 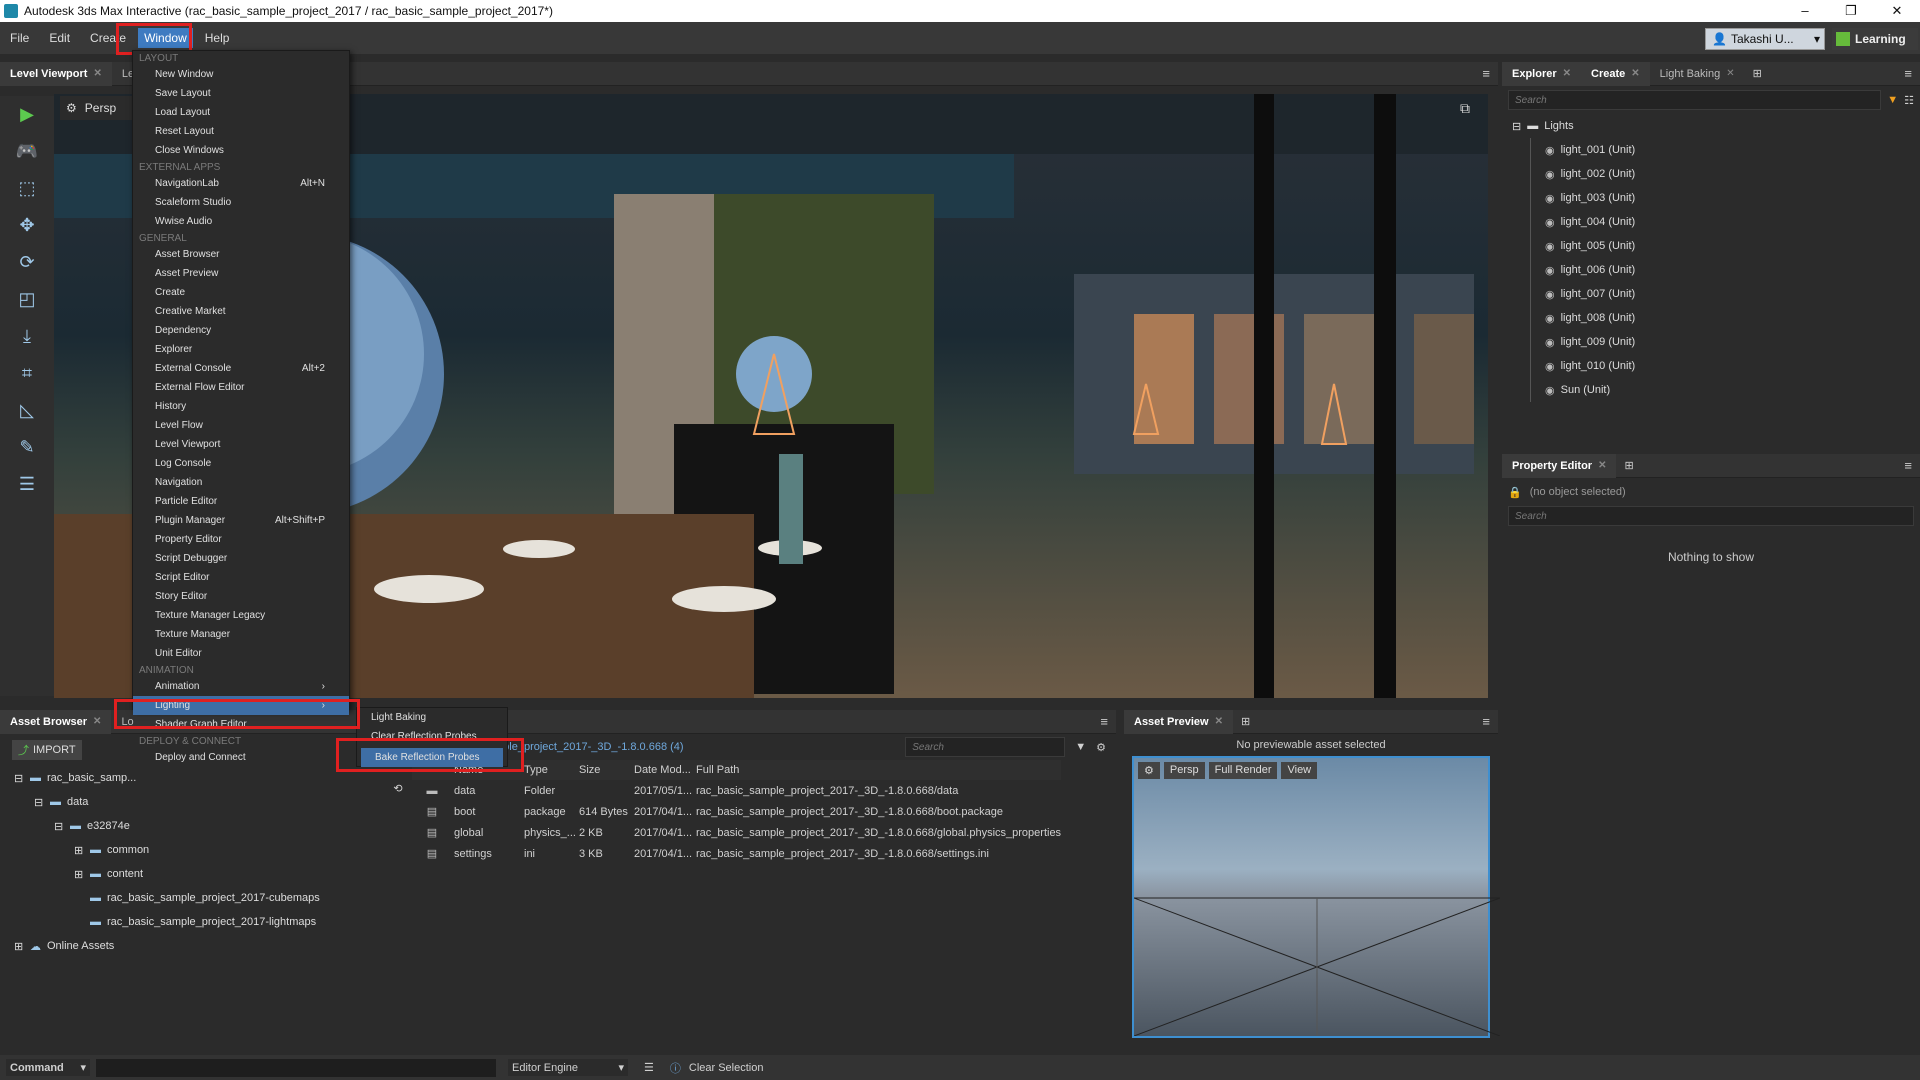 What do you see at coordinates (241, 425) in the screenshot?
I see `menu-item: Level Flow` at bounding box center [241, 425].